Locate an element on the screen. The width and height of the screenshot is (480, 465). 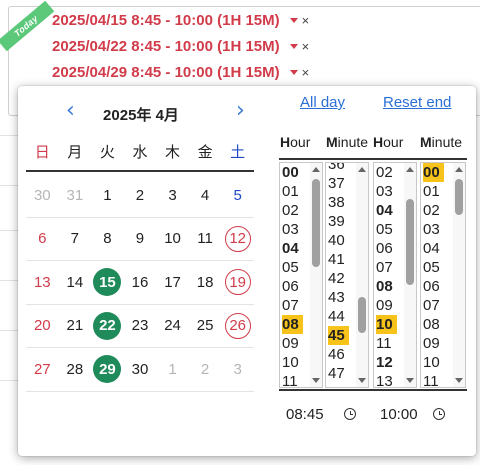
calendar-day: 17 is located at coordinates (172, 282).